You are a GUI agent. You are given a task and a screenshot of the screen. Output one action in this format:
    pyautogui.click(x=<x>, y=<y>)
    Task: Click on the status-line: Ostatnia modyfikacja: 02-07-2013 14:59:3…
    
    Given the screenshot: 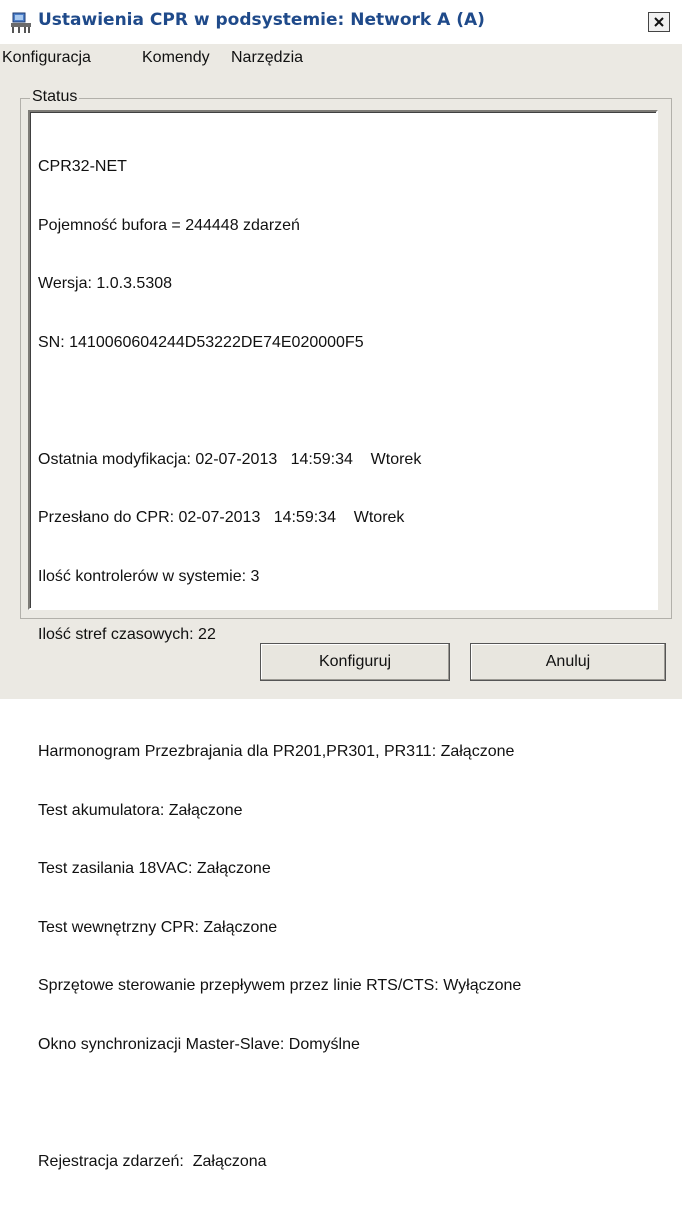 What is the action you would take?
    pyautogui.click(x=230, y=459)
    